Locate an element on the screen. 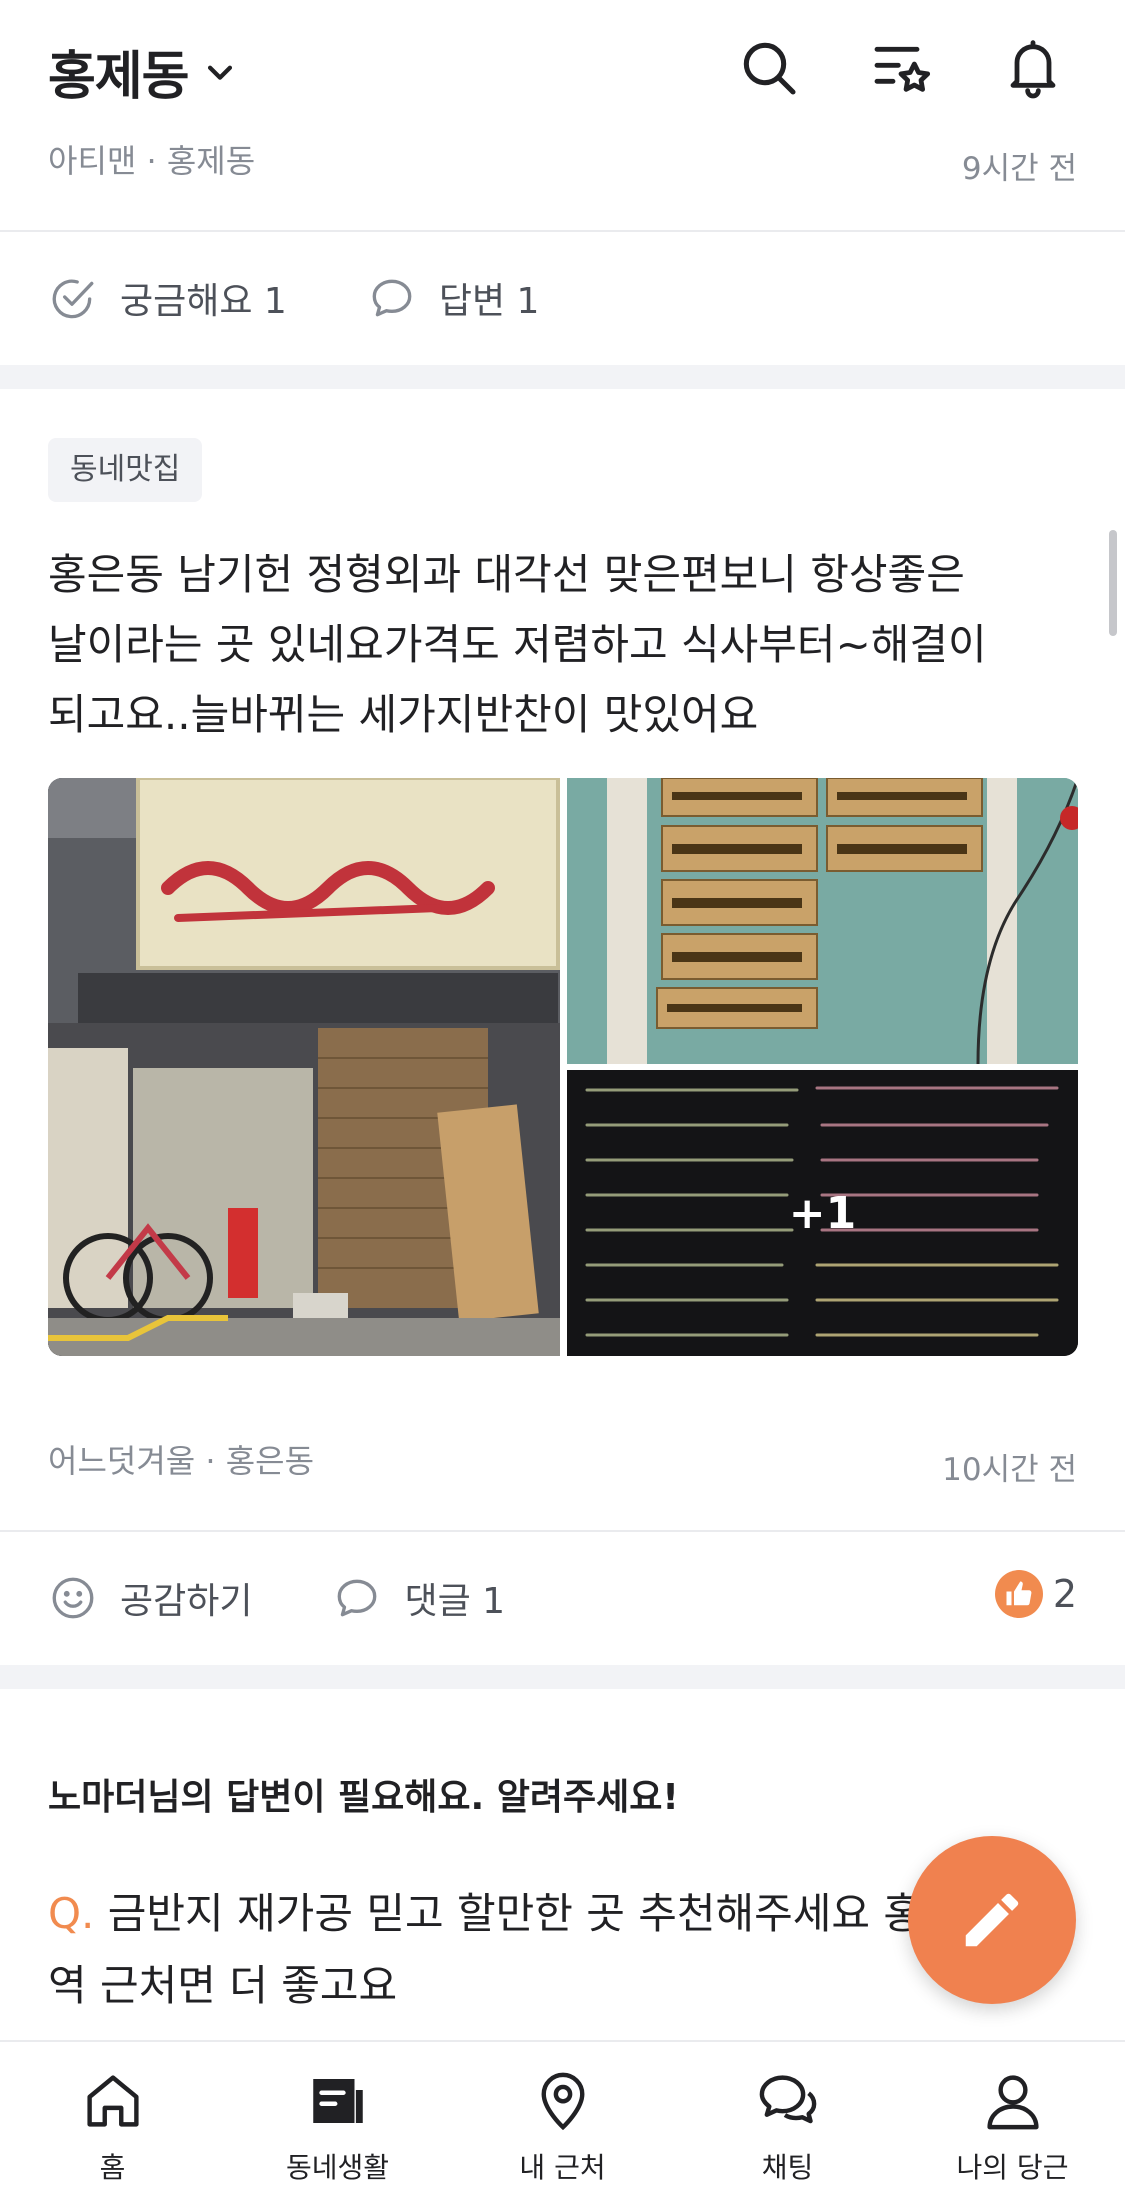 Image resolution: width=1125 pixels, height=2206 pixels. post-actions: 공감하기 댓글 1 is located at coordinates (276, 1598).